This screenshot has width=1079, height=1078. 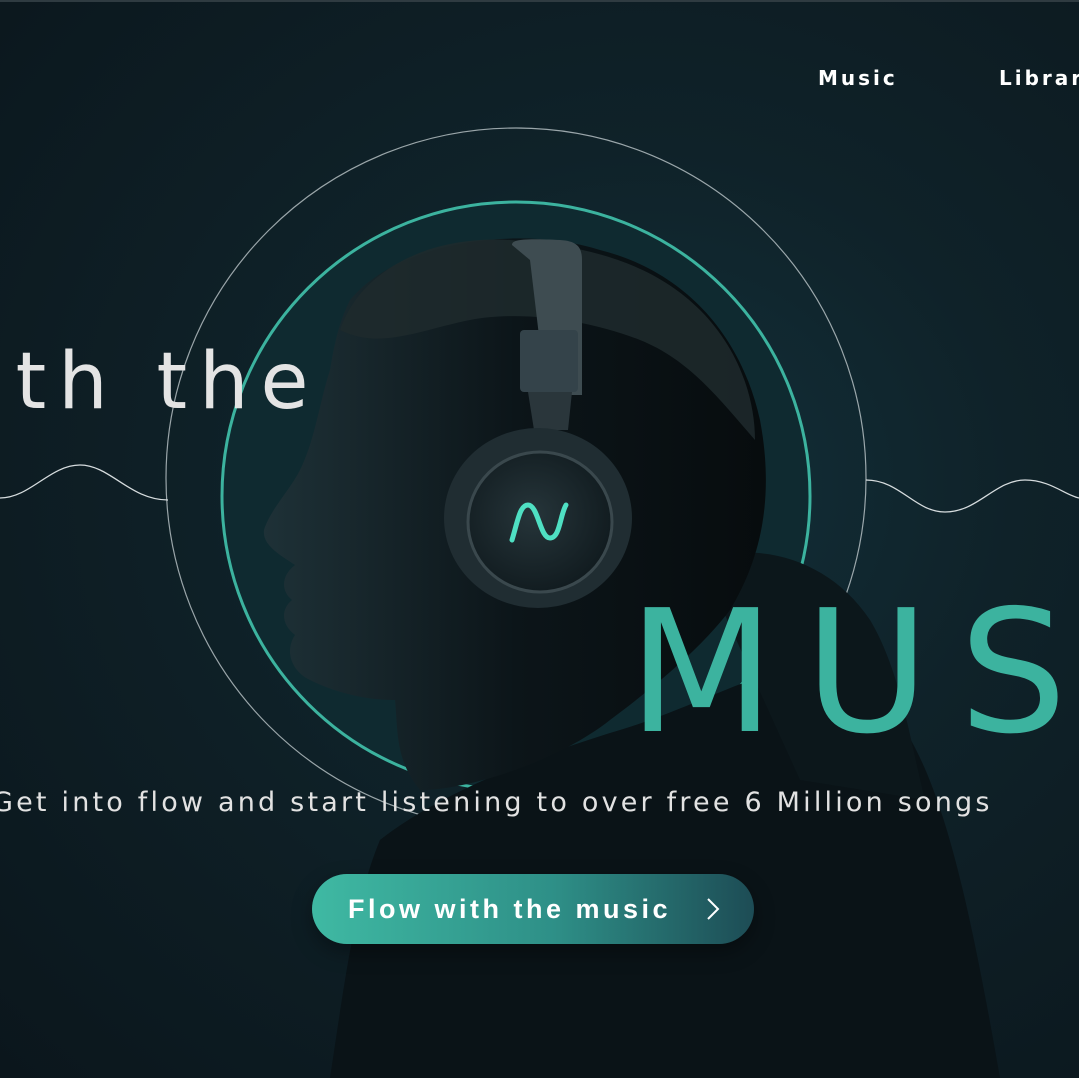 I want to click on headphone-slider, so click(x=549, y=361).